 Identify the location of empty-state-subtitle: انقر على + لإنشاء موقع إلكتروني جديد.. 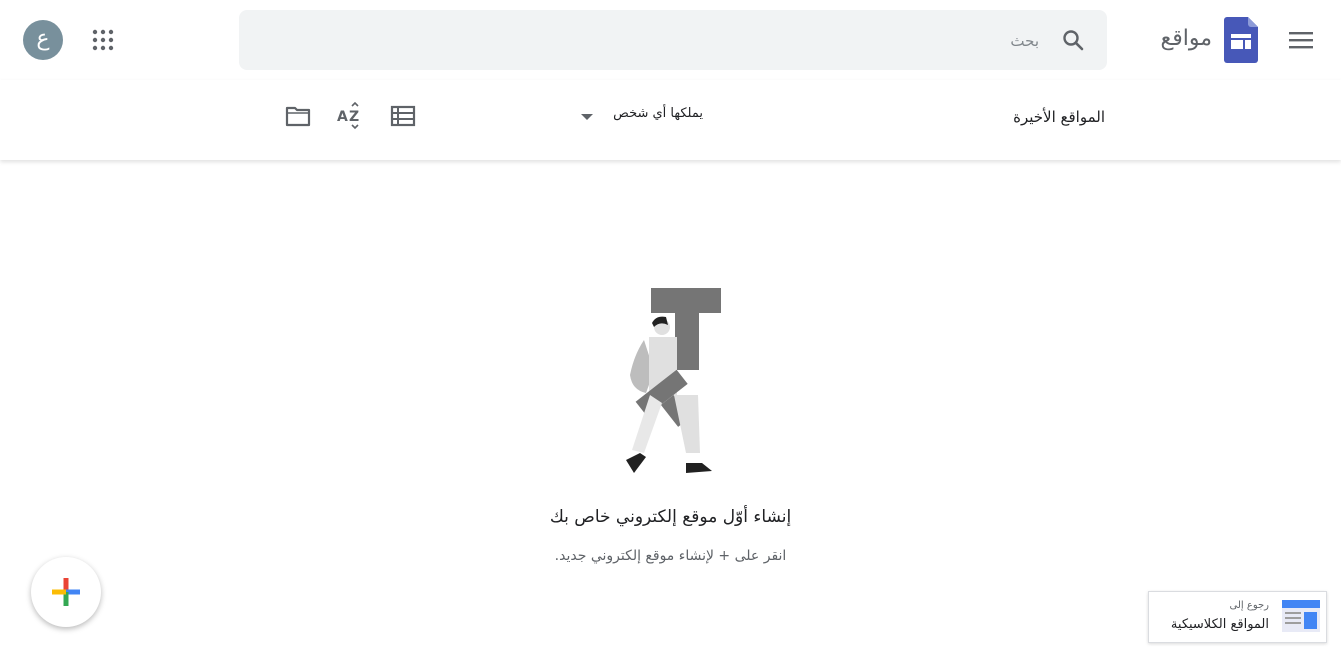
(670, 556).